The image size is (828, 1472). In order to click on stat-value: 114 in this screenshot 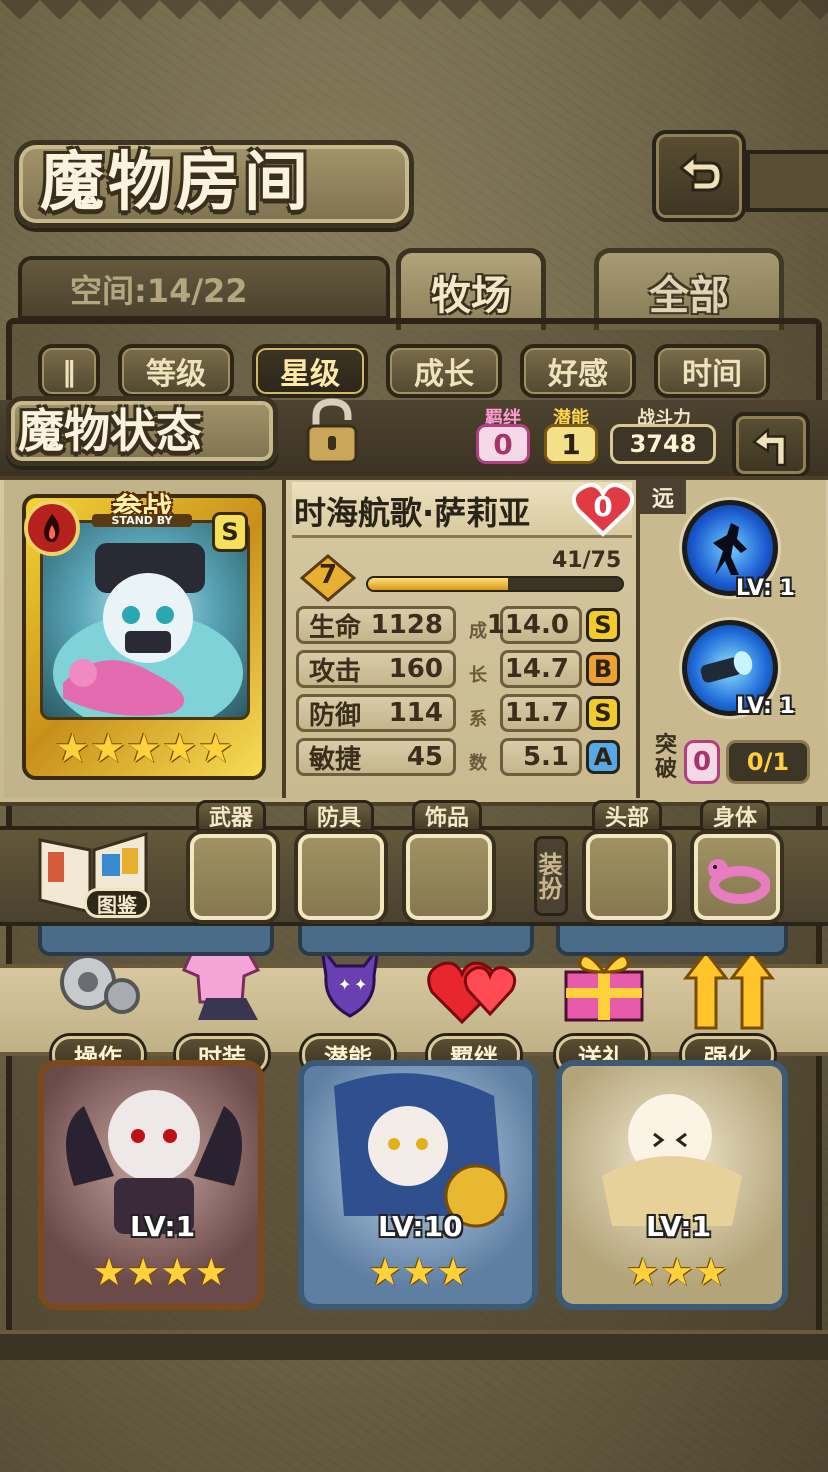, I will do `click(415, 713)`.